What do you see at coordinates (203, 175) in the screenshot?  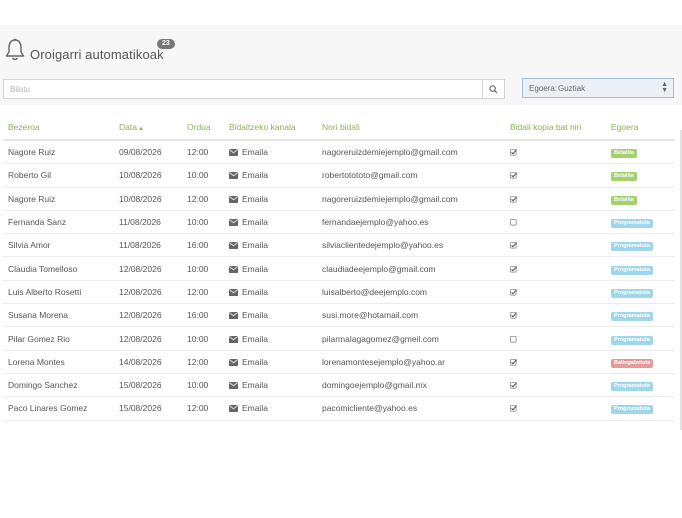 I see `cell-time: 10:00` at bounding box center [203, 175].